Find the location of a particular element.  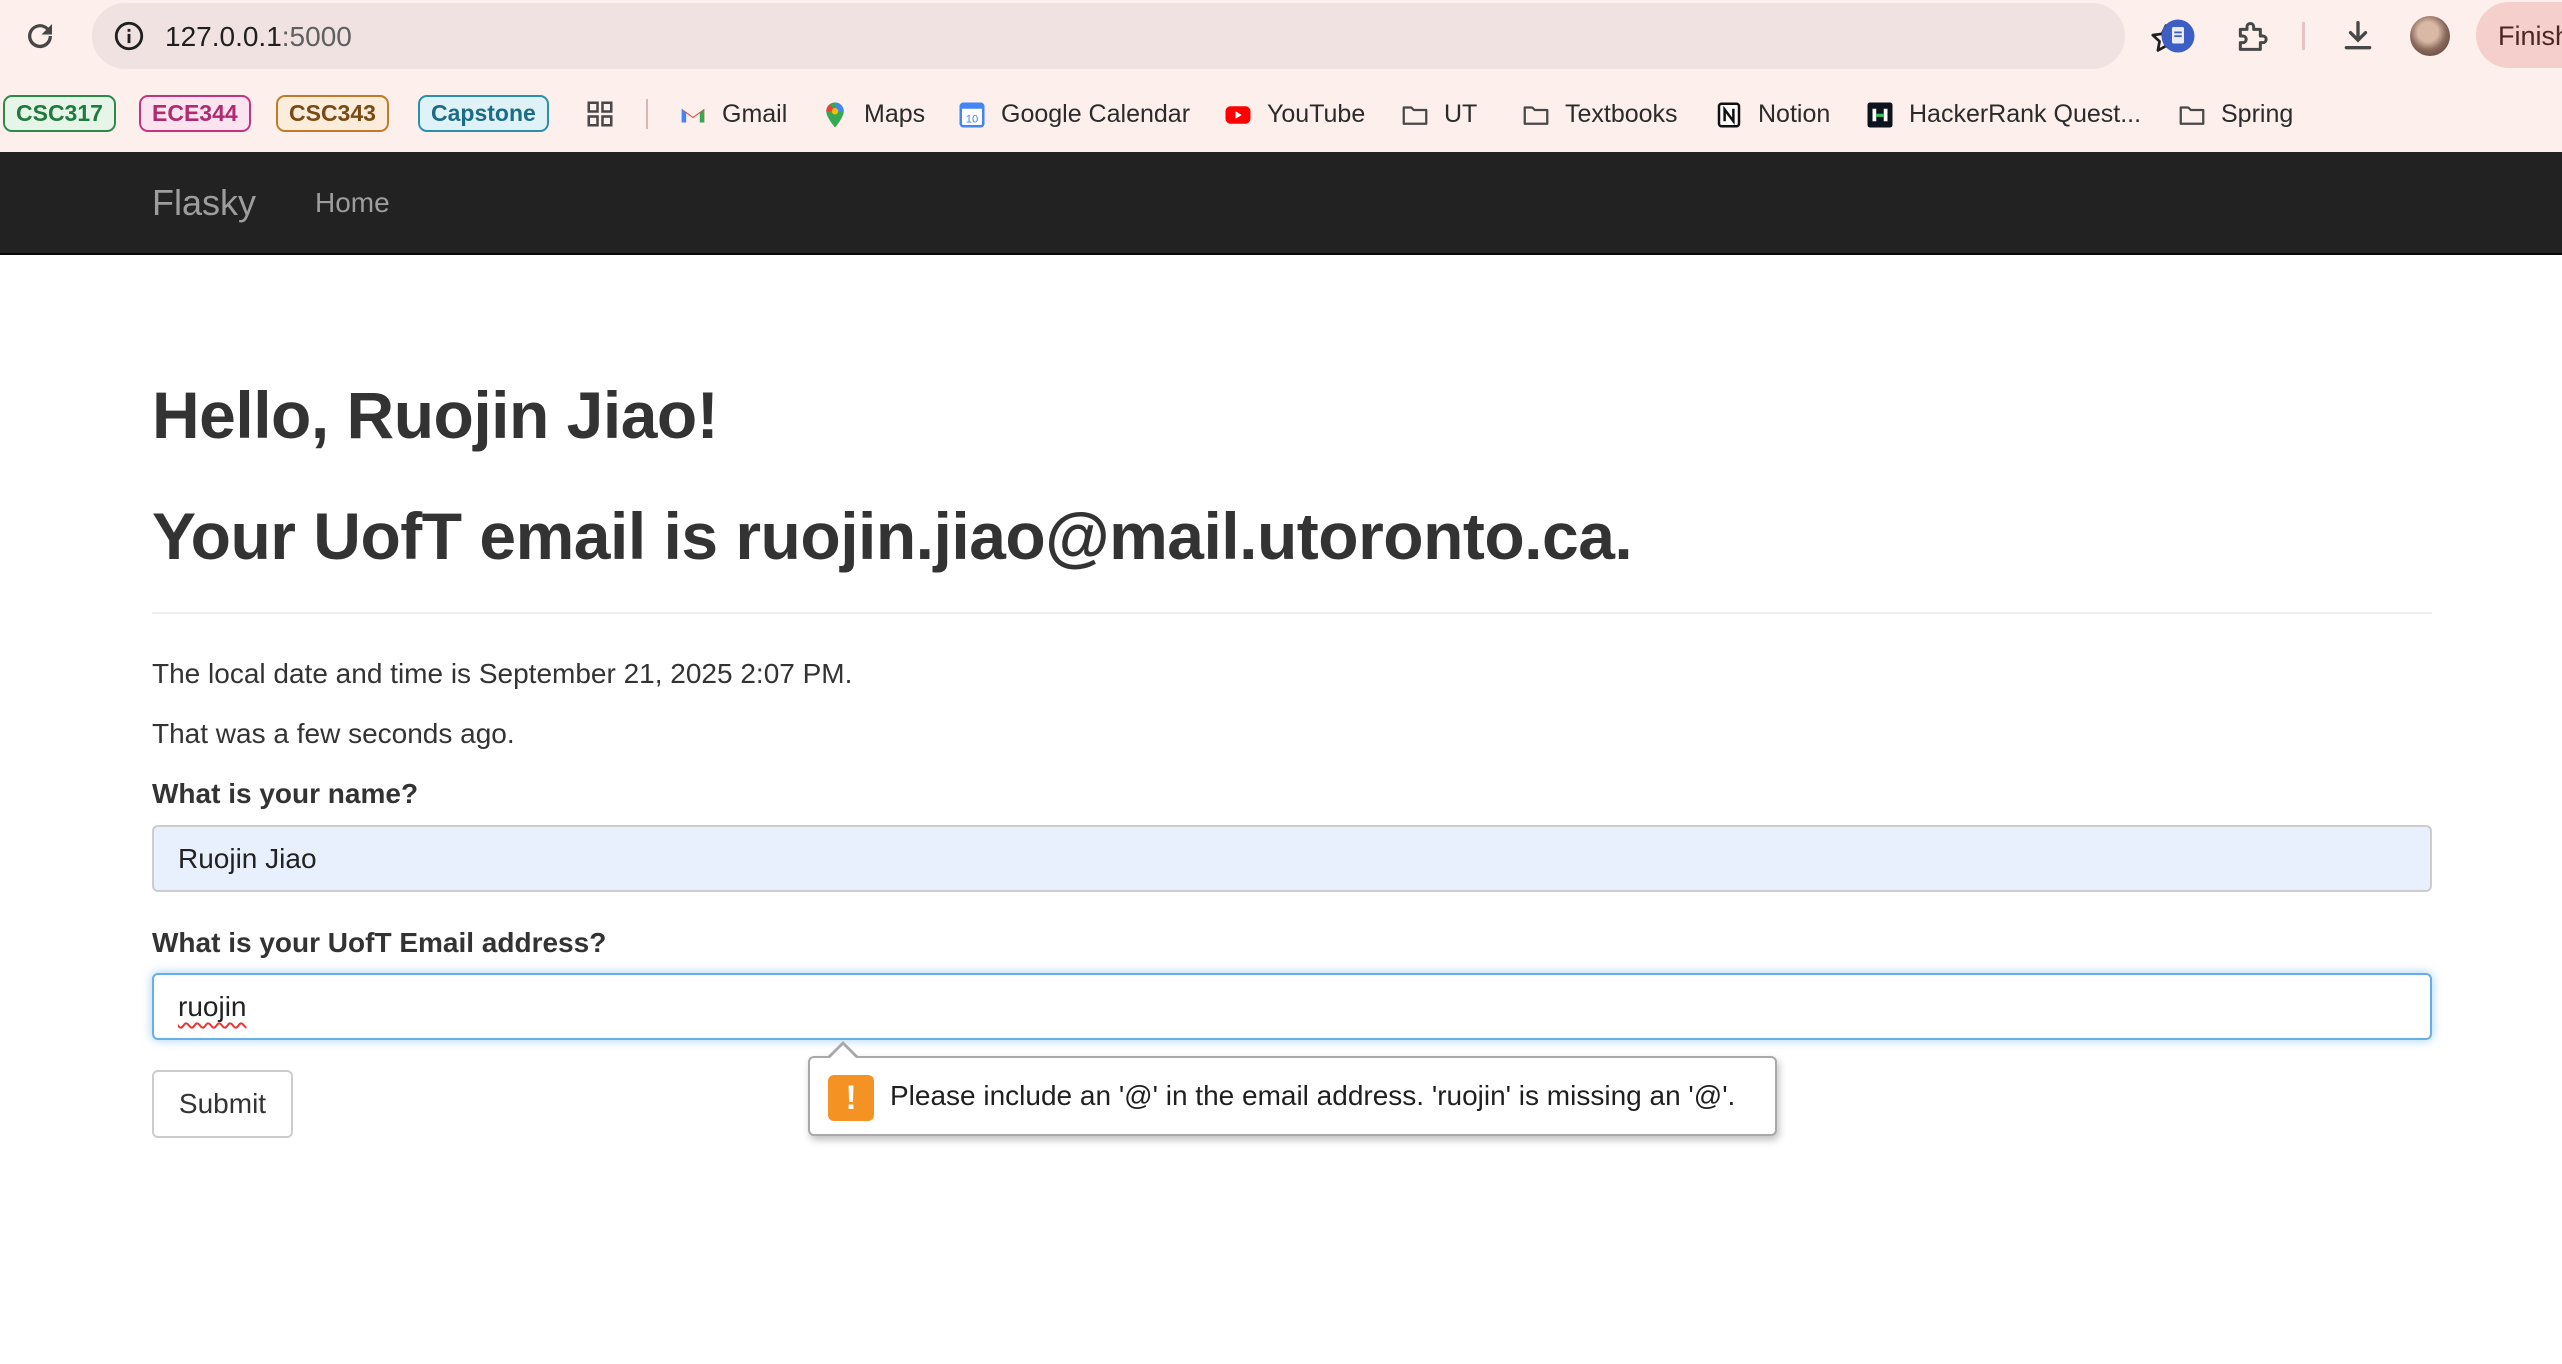

url-port: :5000 is located at coordinates (316, 36).